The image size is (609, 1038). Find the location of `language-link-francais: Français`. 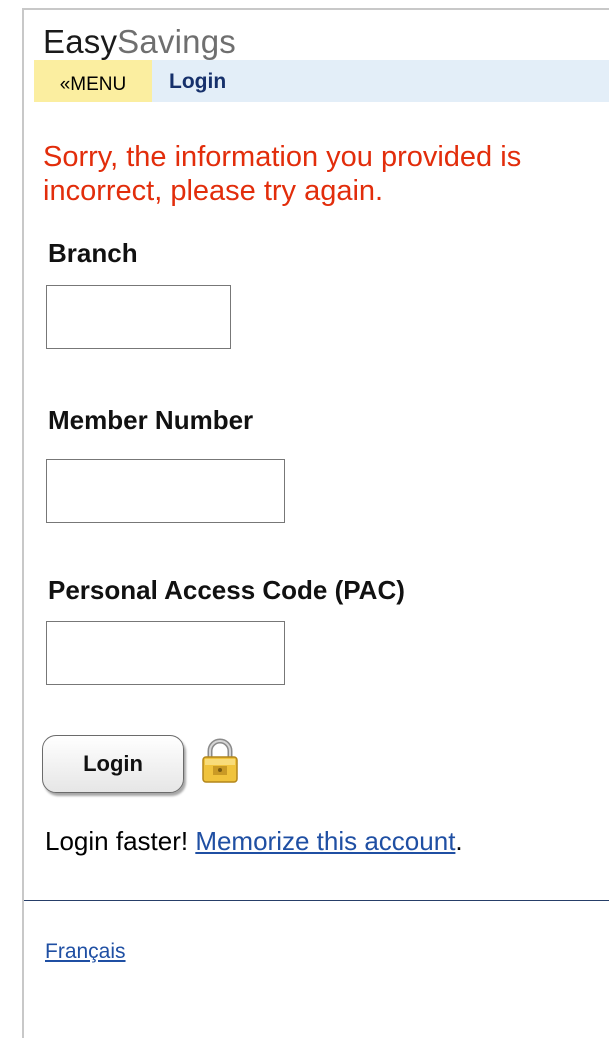

language-link-francais: Français is located at coordinates (85, 952).